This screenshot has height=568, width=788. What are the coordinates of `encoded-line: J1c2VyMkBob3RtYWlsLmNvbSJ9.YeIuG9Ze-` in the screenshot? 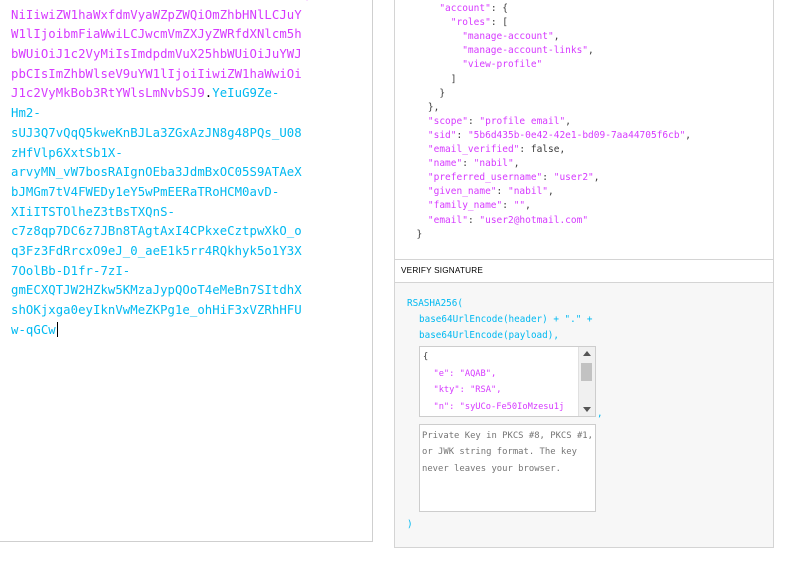 It's located at (176, 94).